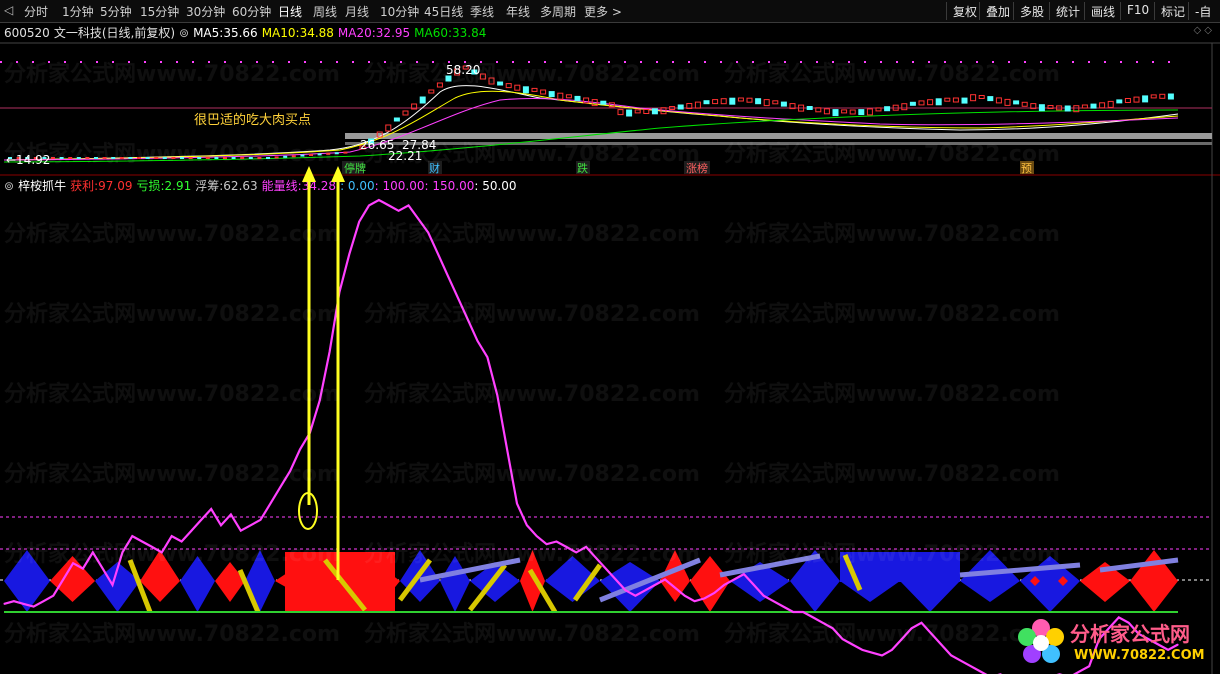  Describe the element at coordinates (251, 11) in the screenshot. I see `period-tab: 60分钟` at that location.